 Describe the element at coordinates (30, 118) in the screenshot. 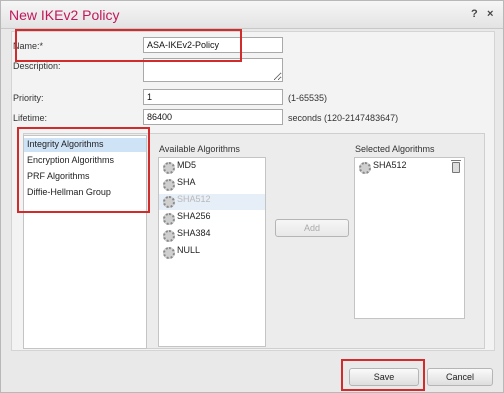

I see `lifetime-label: Lifetime:` at that location.